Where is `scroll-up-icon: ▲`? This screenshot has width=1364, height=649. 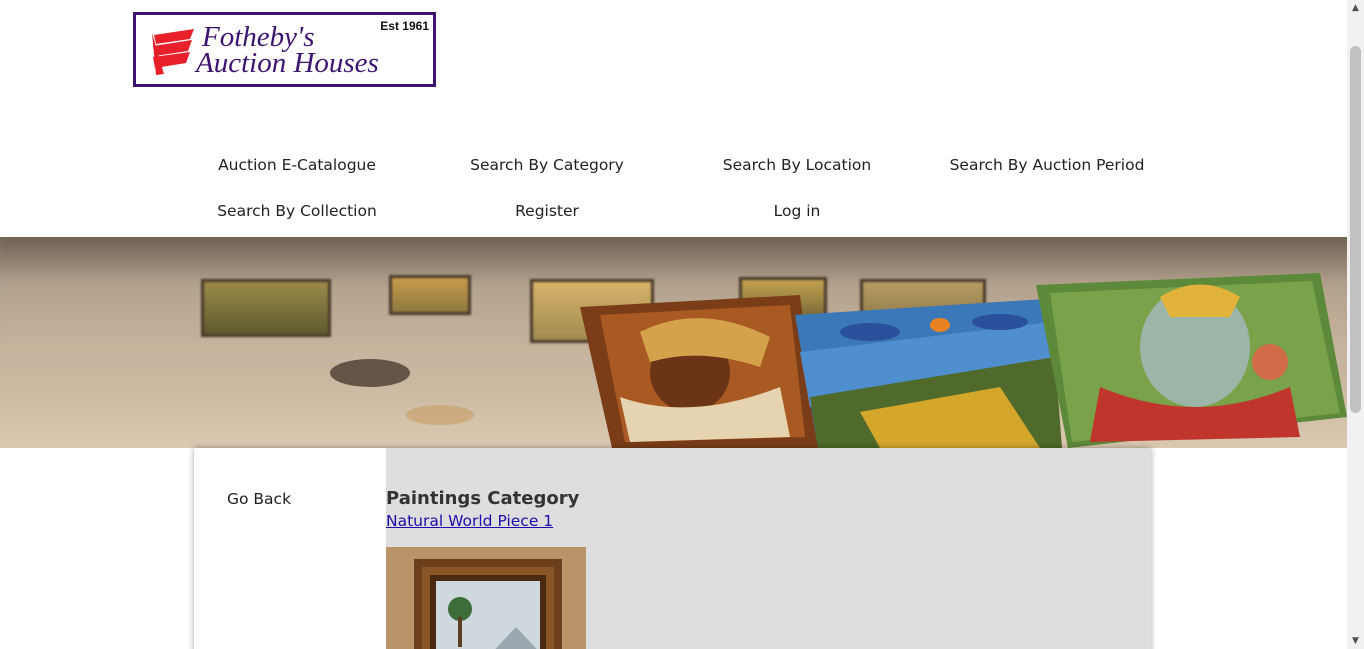 scroll-up-icon: ▲ is located at coordinates (1355, 8).